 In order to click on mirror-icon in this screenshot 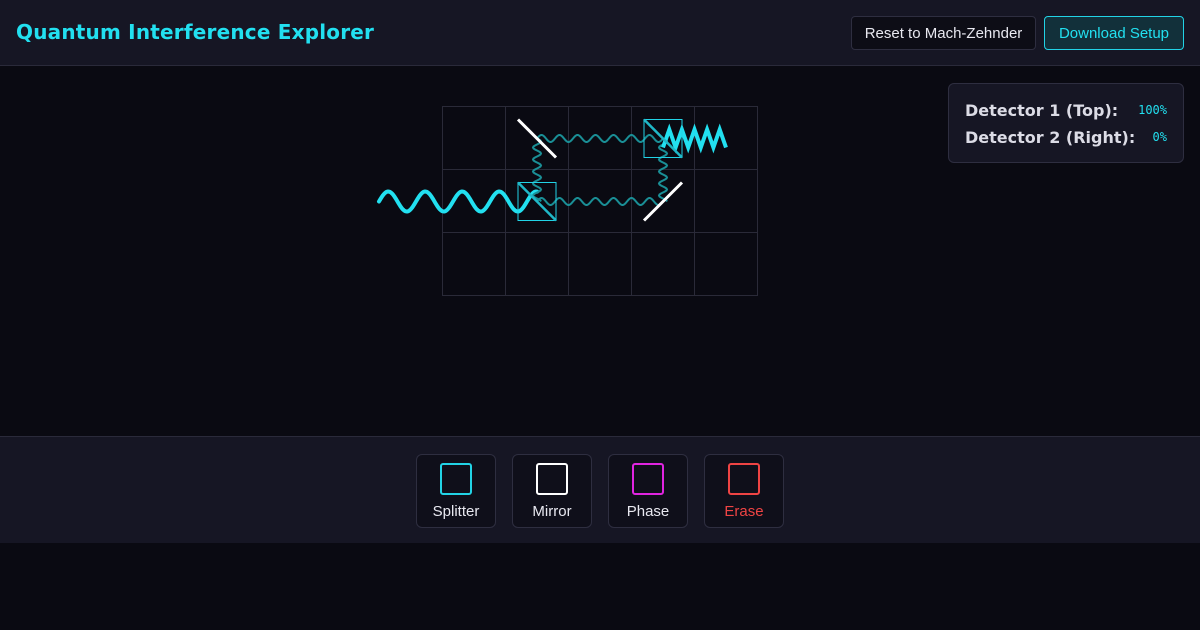, I will do `click(552, 479)`.